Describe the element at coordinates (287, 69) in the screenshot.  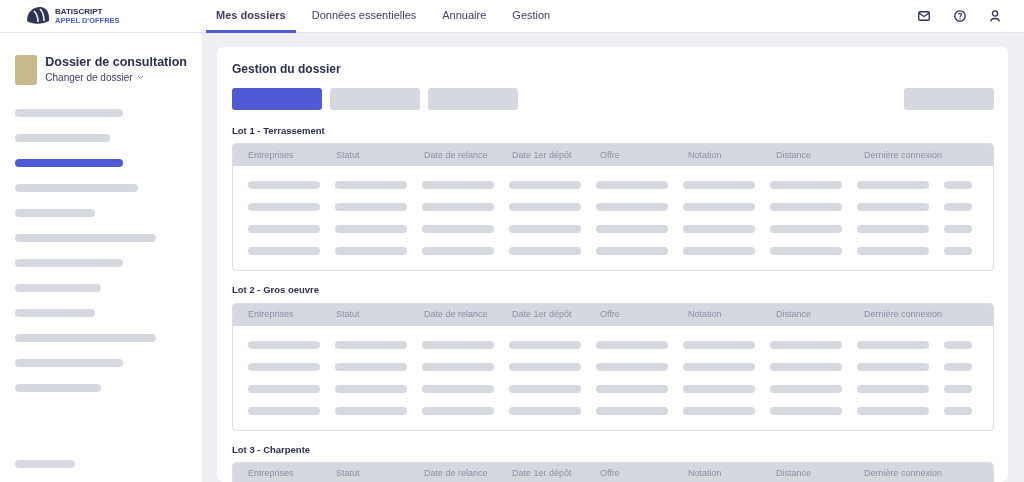
I see `section-title: Gestion du dossier` at that location.